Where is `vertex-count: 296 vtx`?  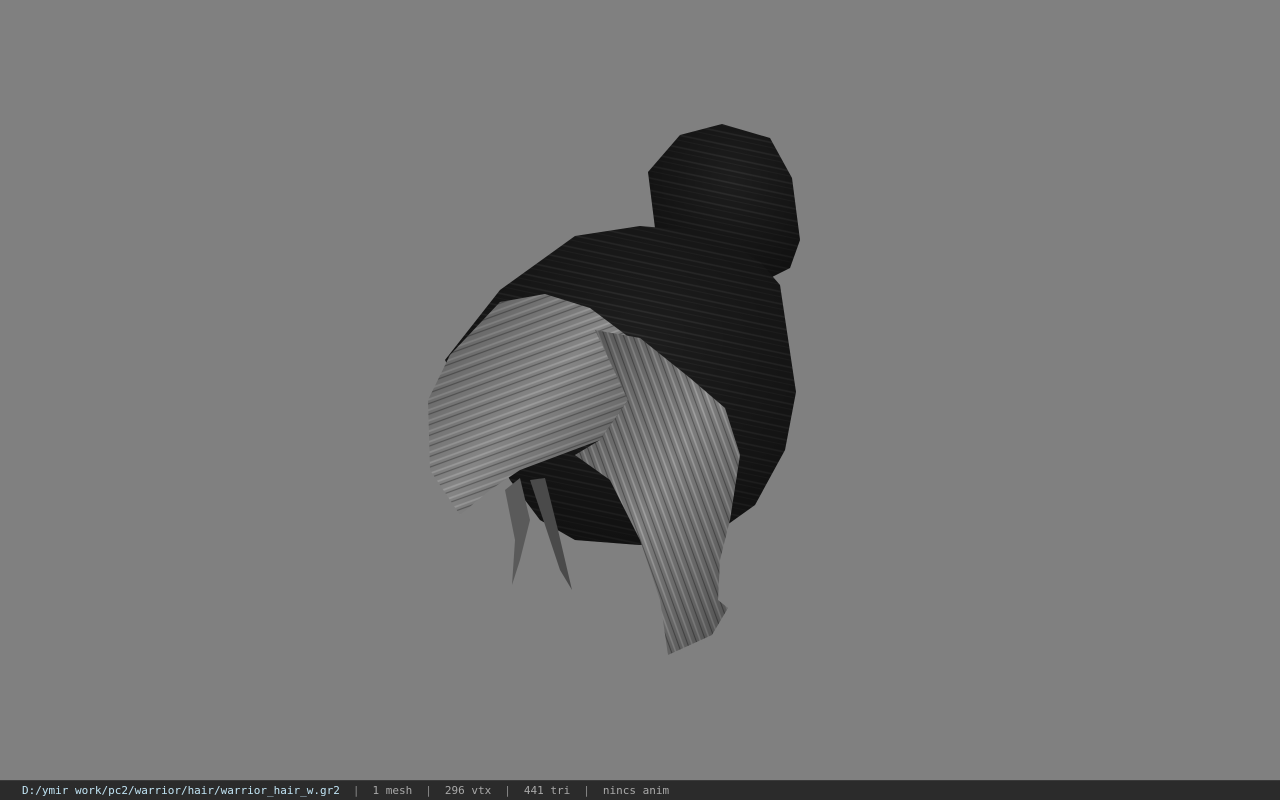 vertex-count: 296 vtx is located at coordinates (468, 790).